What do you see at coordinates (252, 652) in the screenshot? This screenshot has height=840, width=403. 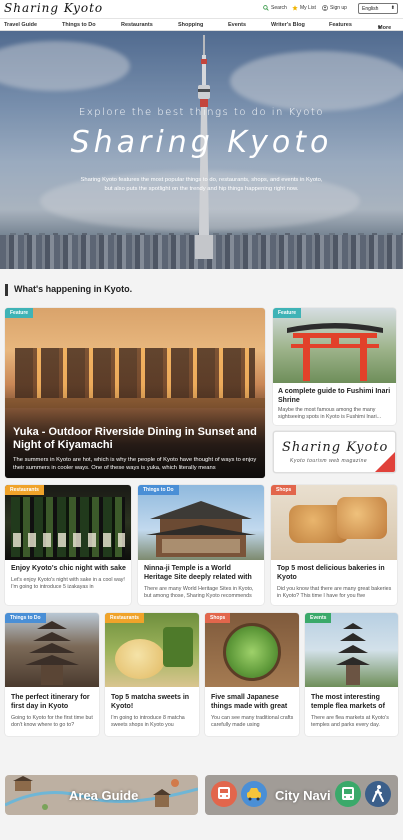 I see `round-window-image` at bounding box center [252, 652].